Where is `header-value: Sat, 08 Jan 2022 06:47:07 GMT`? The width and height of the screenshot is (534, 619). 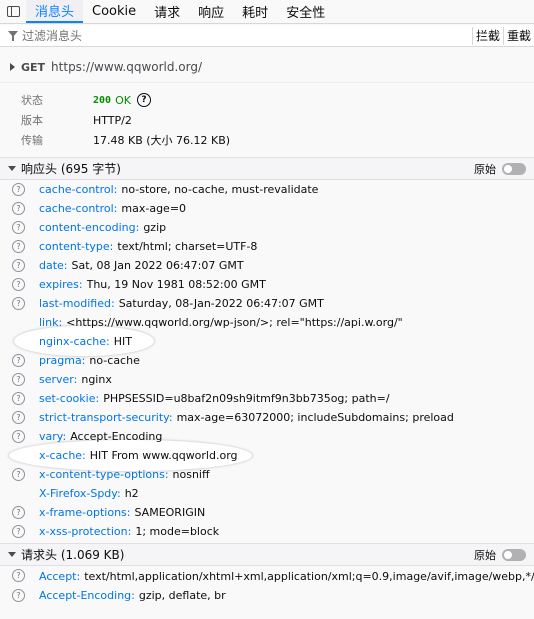
header-value: Sat, 08 Jan 2022 06:47:07 GMT is located at coordinates (157, 265).